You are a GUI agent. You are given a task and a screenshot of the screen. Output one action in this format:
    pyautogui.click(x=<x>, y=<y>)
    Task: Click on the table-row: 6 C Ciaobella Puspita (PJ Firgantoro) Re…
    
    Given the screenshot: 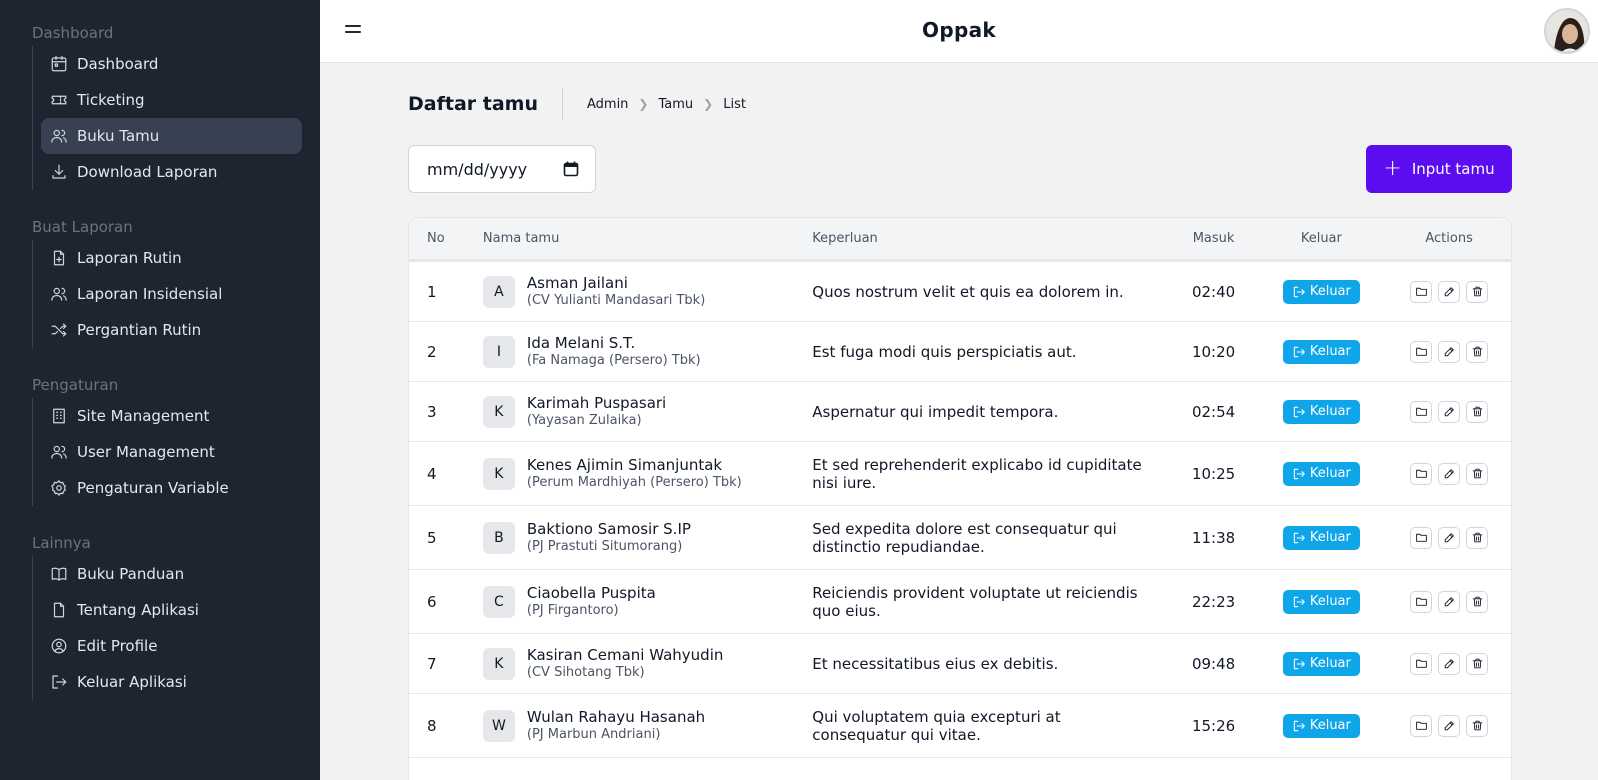 What is the action you would take?
    pyautogui.click(x=960, y=602)
    